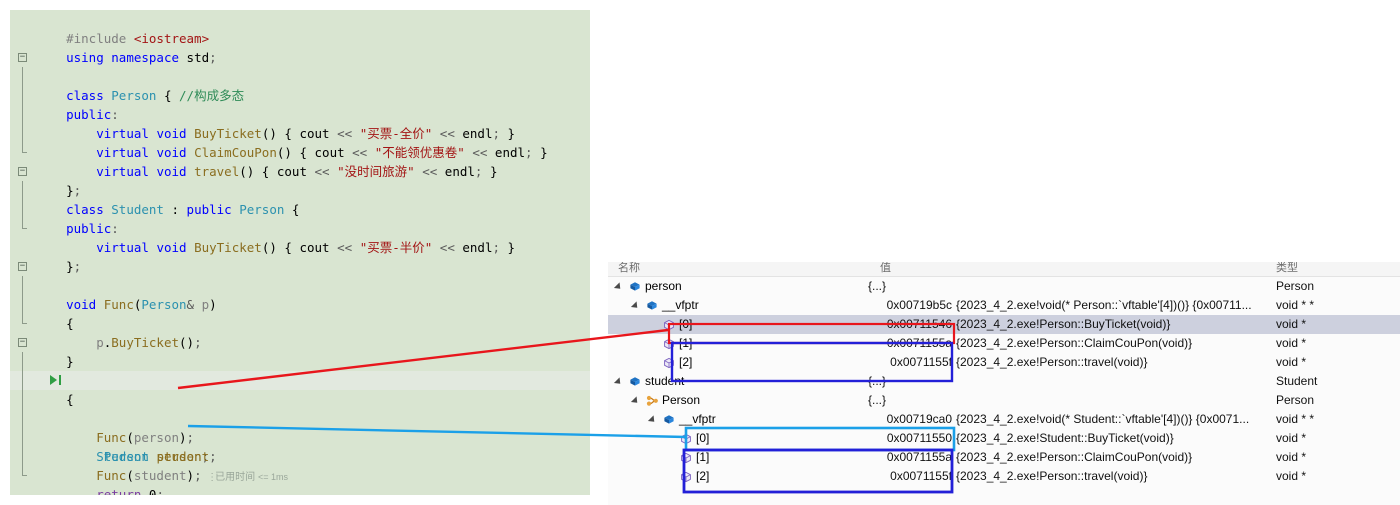 The image size is (1400, 505). What do you see at coordinates (703, 438) in the screenshot?
I see `watch-row-name: [0]` at bounding box center [703, 438].